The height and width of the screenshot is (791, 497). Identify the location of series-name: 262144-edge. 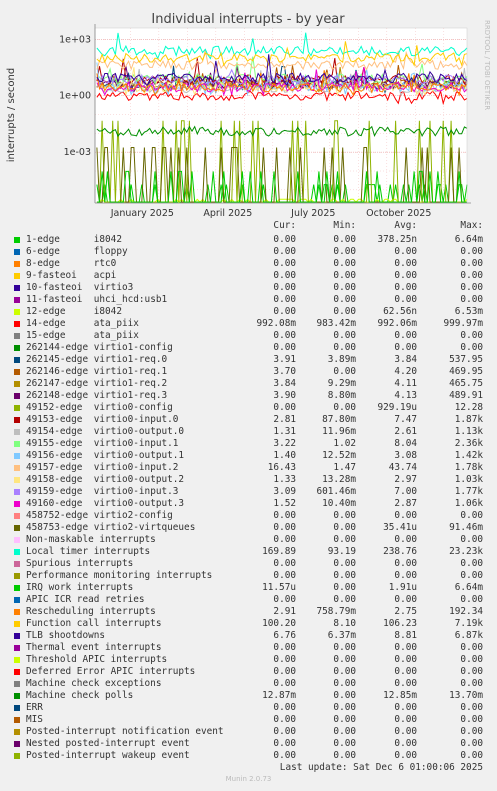
(57, 347).